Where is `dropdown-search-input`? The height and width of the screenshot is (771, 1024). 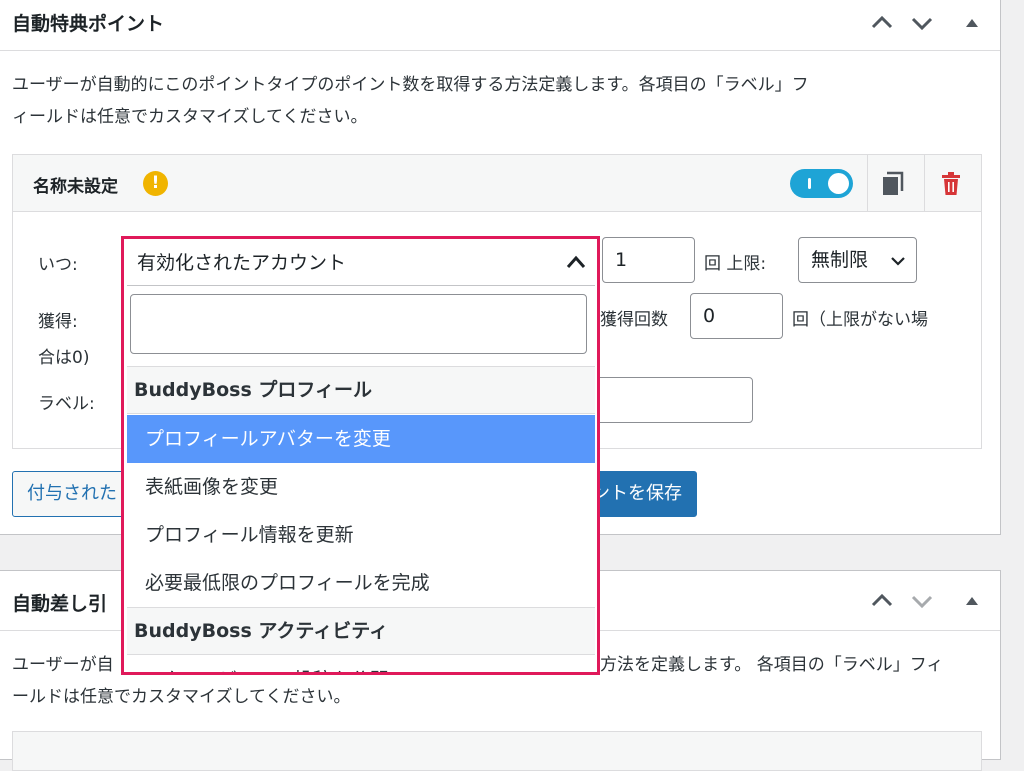
dropdown-search-input is located at coordinates (358, 324).